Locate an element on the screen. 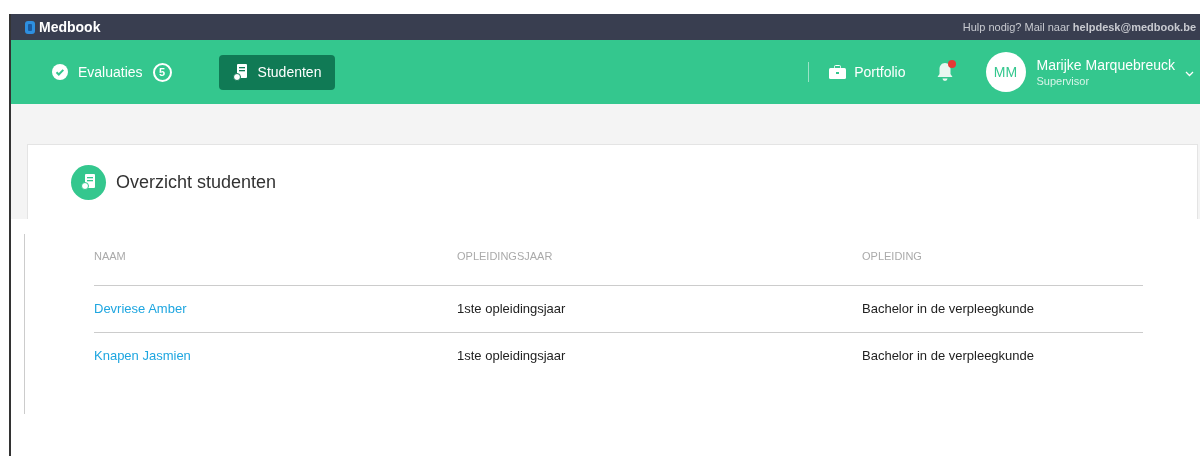  portfolio-button: Portfolio is located at coordinates (867, 72).